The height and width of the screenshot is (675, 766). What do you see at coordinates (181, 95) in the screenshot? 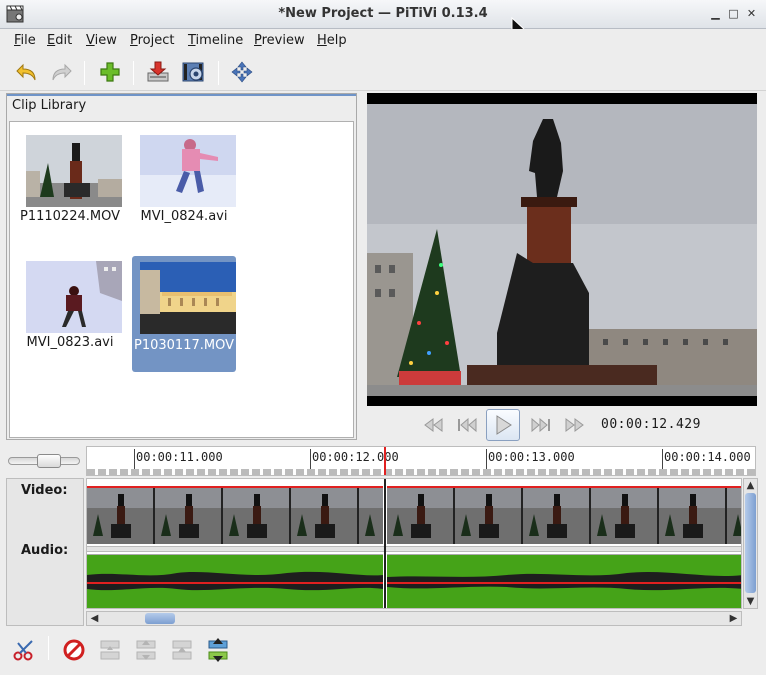
I see `library-tab-indicator` at bounding box center [181, 95].